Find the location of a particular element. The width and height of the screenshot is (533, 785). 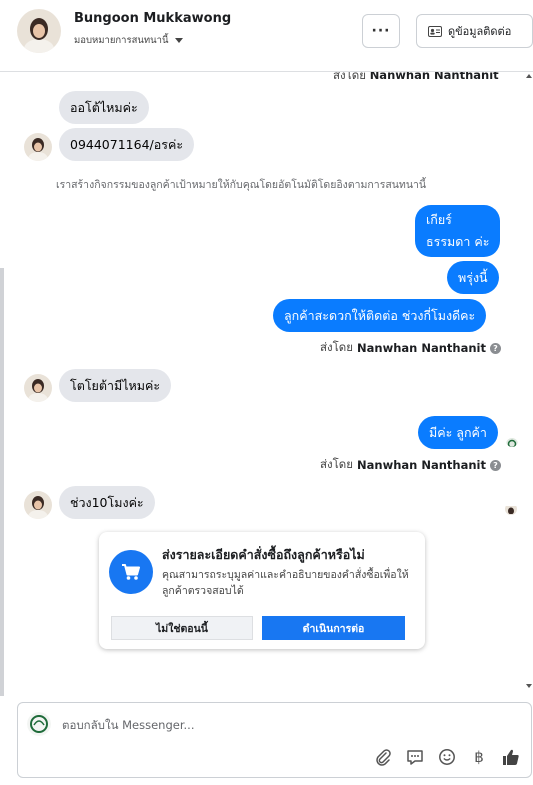

card-title: ส่งรายละเอียดคำสั่งซื้อถึงลูกค้าหรือไม่ is located at coordinates (263, 554).